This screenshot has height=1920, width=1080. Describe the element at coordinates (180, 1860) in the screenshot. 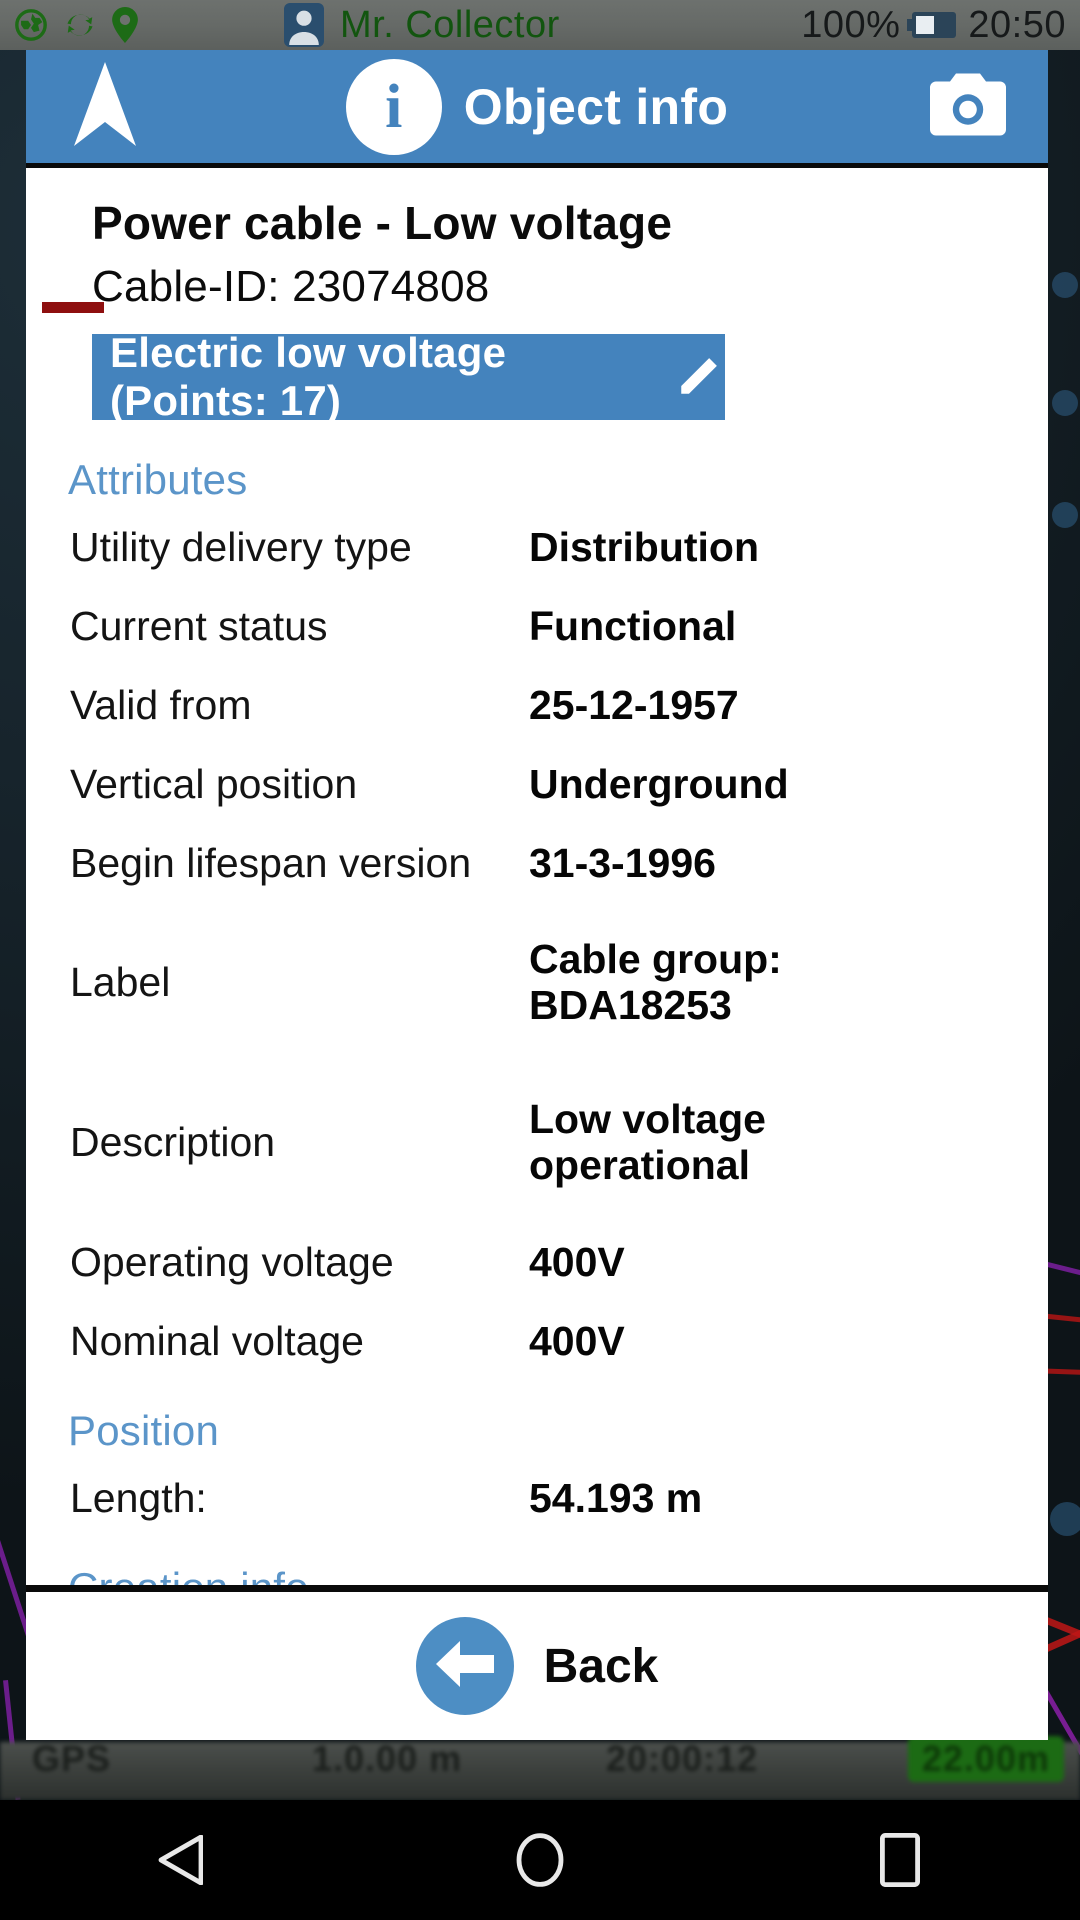

I see `triangle-back-icon` at that location.